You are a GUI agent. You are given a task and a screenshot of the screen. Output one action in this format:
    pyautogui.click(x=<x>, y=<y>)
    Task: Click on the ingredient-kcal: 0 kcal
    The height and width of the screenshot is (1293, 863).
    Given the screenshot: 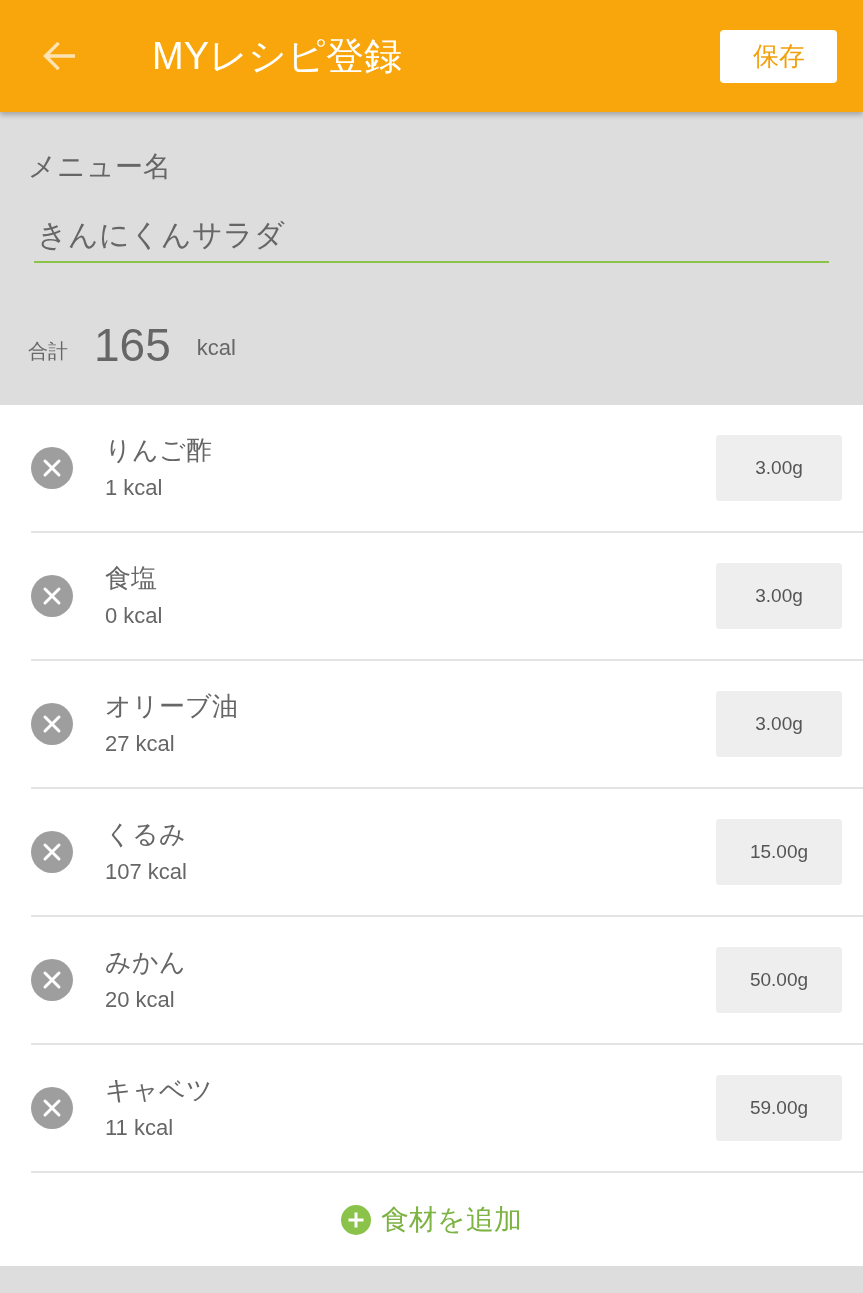 What is the action you would take?
    pyautogui.click(x=134, y=616)
    